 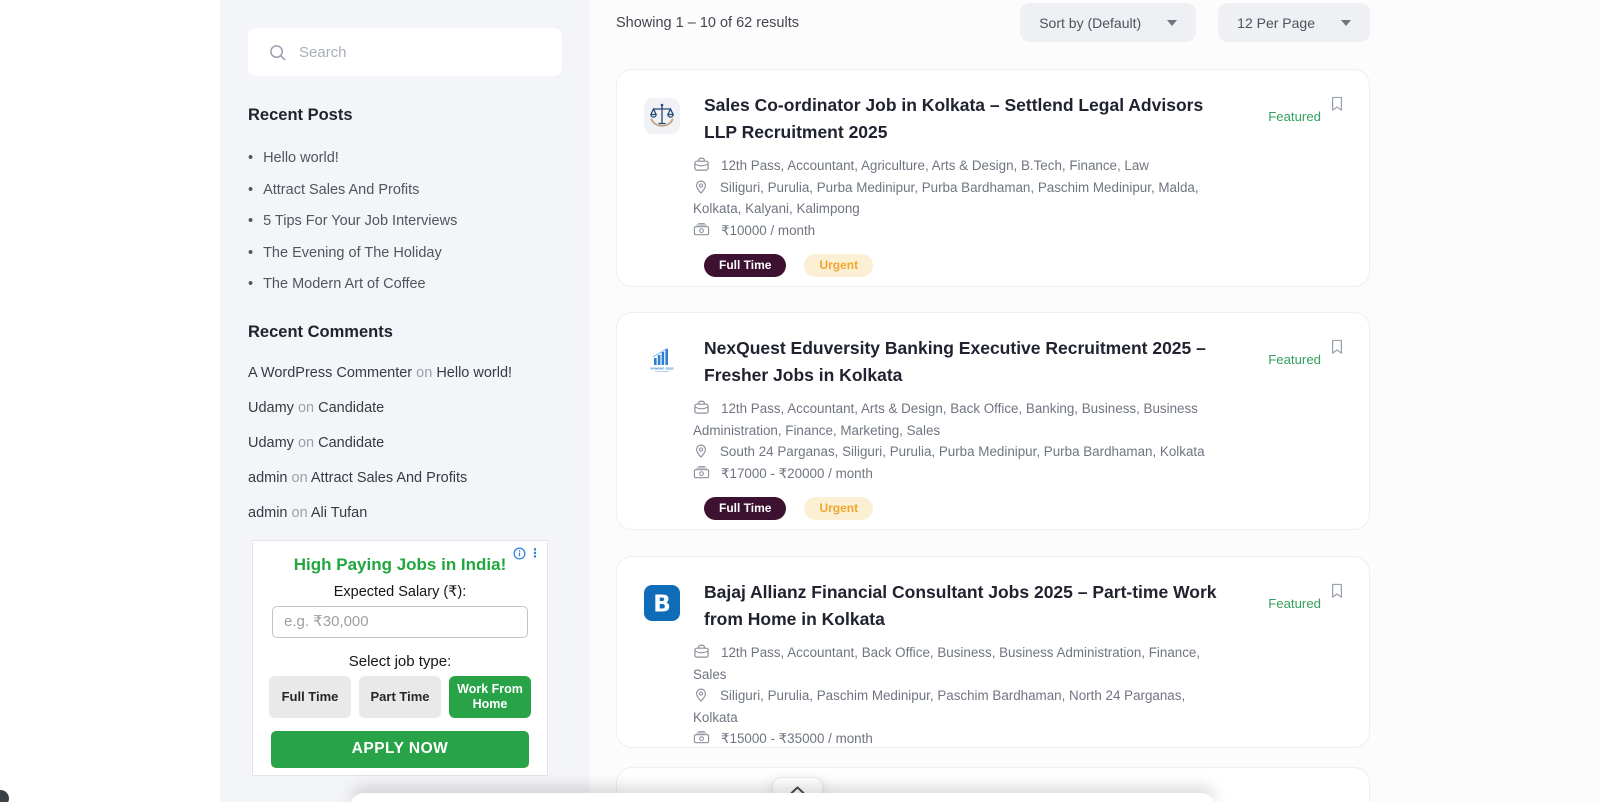 I want to click on job-type-part-time-button: Part Time, so click(x=400, y=696).